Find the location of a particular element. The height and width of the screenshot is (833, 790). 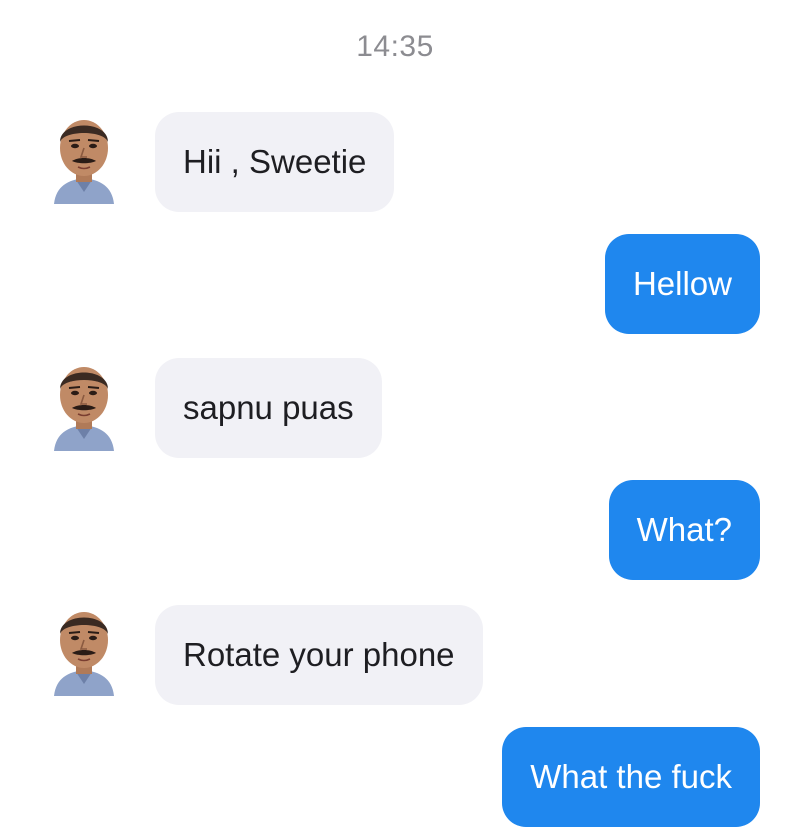

message-text: Hii , Sweetie is located at coordinates (275, 161).